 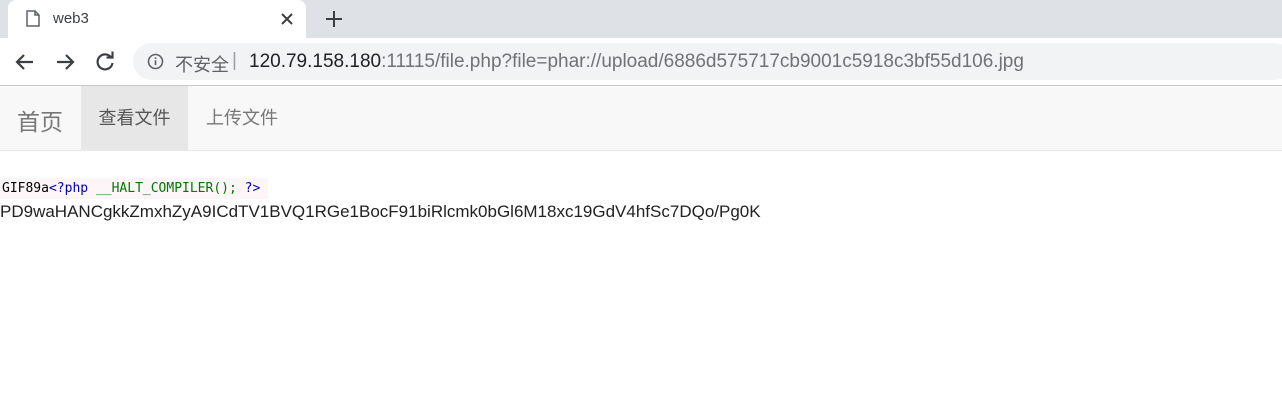 What do you see at coordinates (134, 118) in the screenshot?
I see `nav-item-view-files: 查看文件` at bounding box center [134, 118].